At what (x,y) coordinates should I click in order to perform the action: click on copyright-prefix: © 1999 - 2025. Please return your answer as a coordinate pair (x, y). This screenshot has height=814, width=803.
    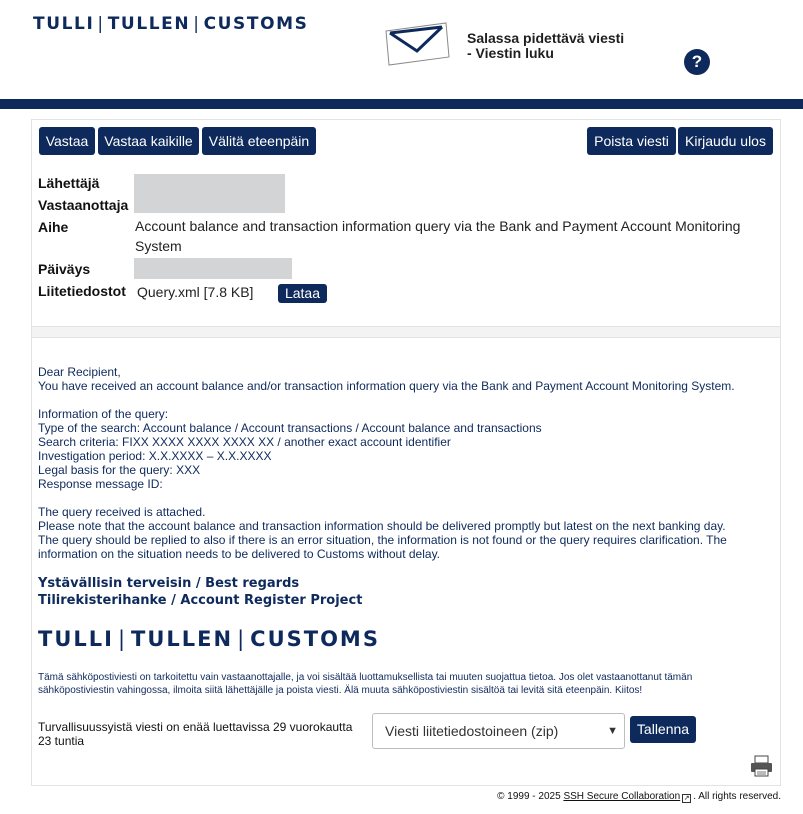
    Looking at the image, I should click on (530, 796).